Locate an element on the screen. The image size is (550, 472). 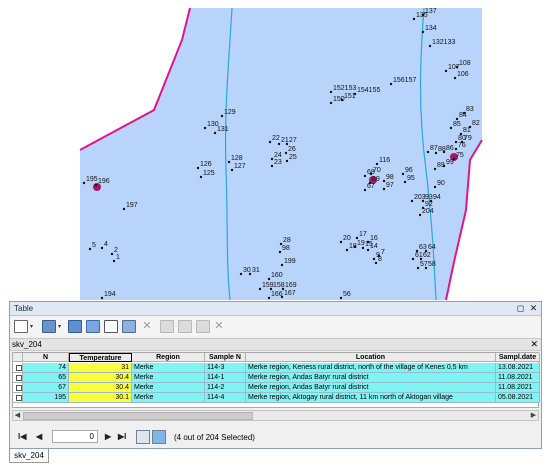
scroll-right-icon: ▶ is located at coordinates (533, 415).